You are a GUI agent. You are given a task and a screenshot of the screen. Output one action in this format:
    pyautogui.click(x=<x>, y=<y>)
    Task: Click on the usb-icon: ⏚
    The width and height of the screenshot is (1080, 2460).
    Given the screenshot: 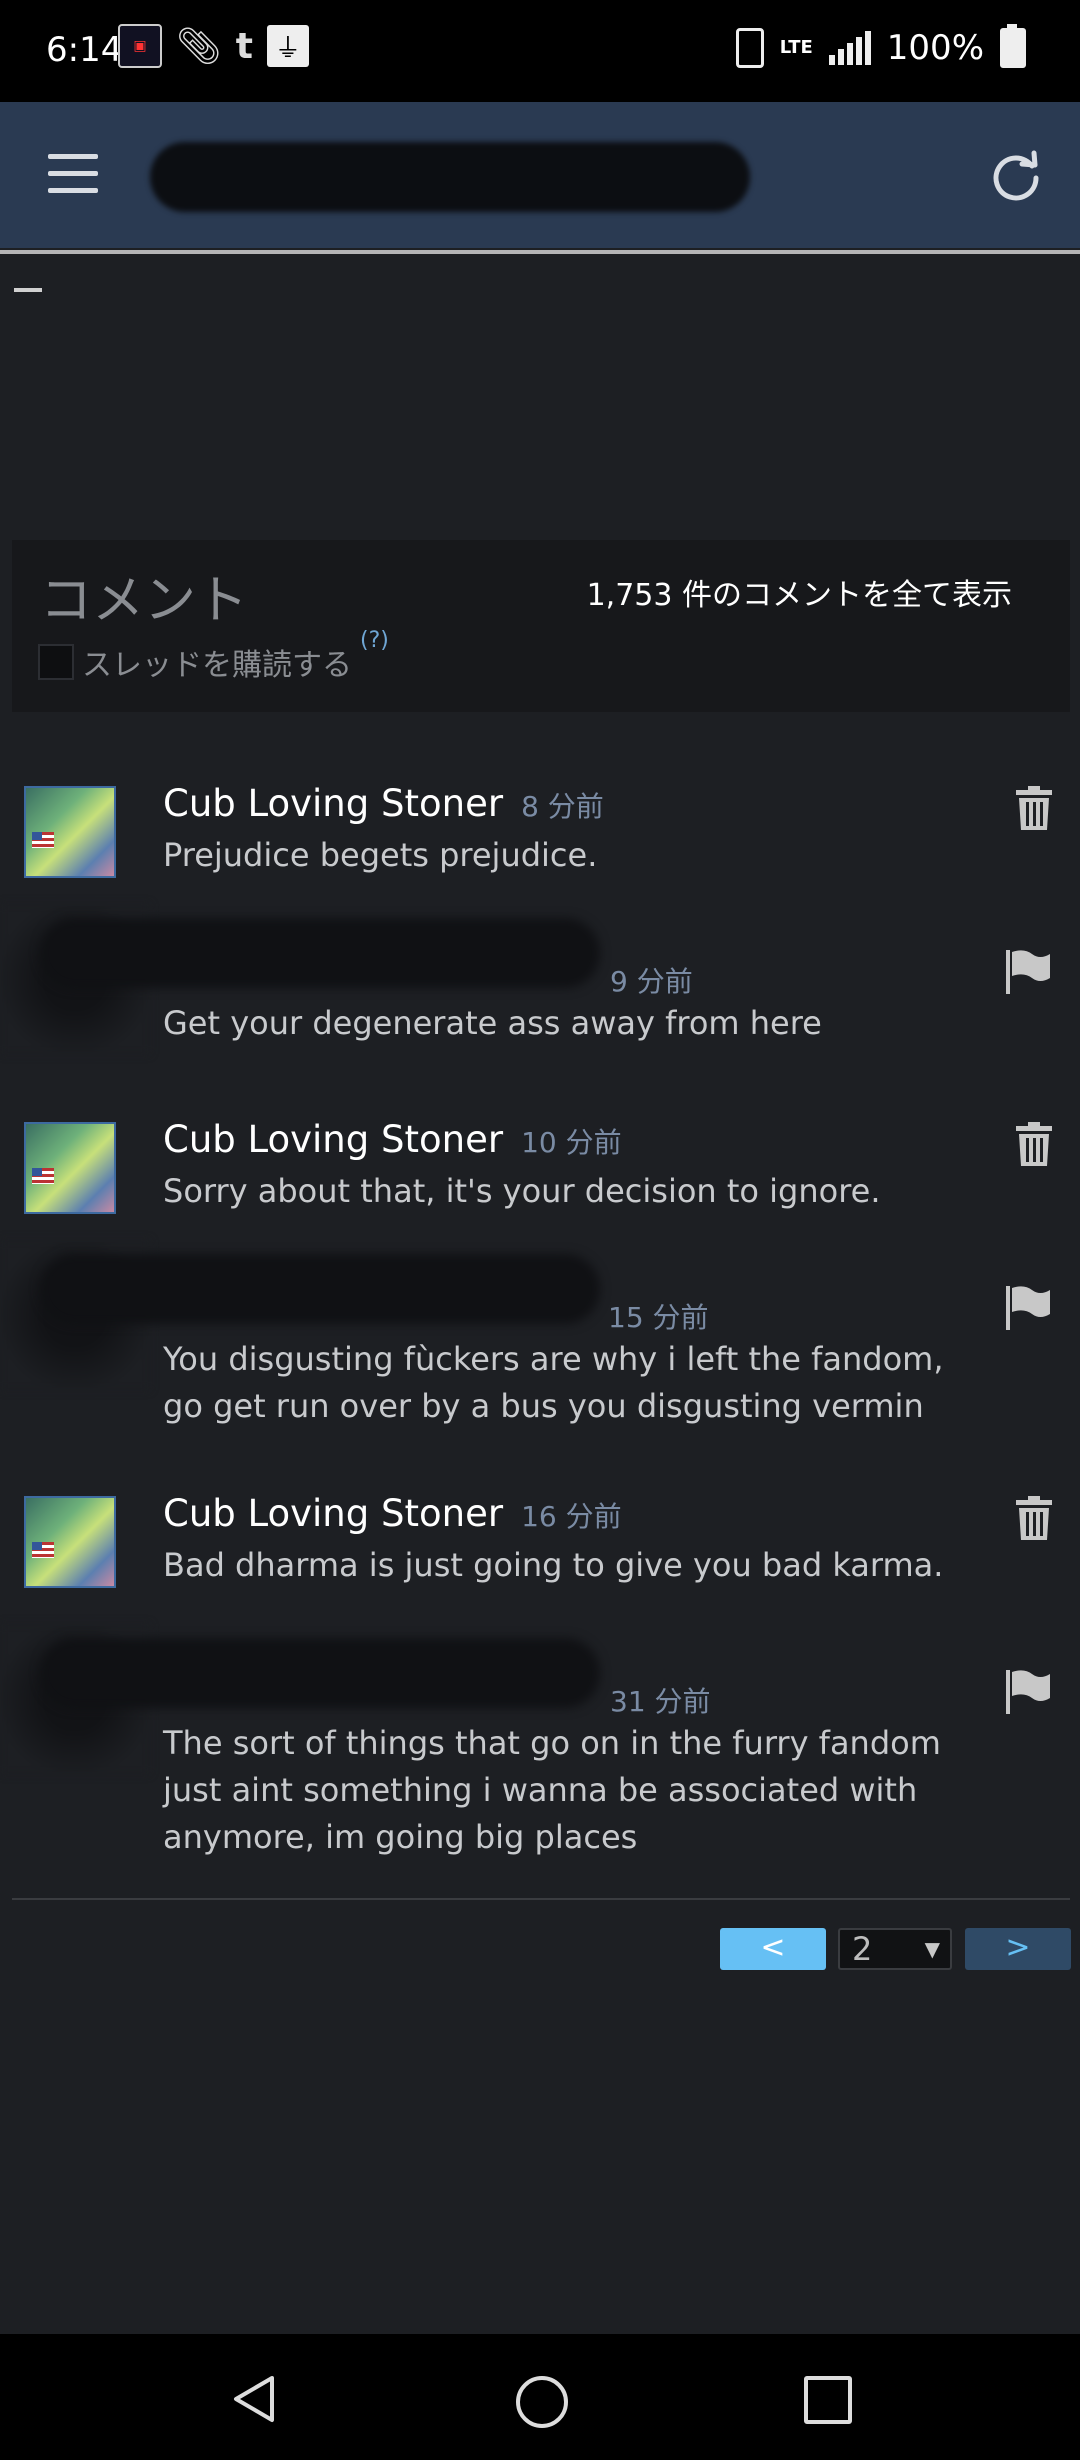 What is the action you would take?
    pyautogui.click(x=287, y=46)
    